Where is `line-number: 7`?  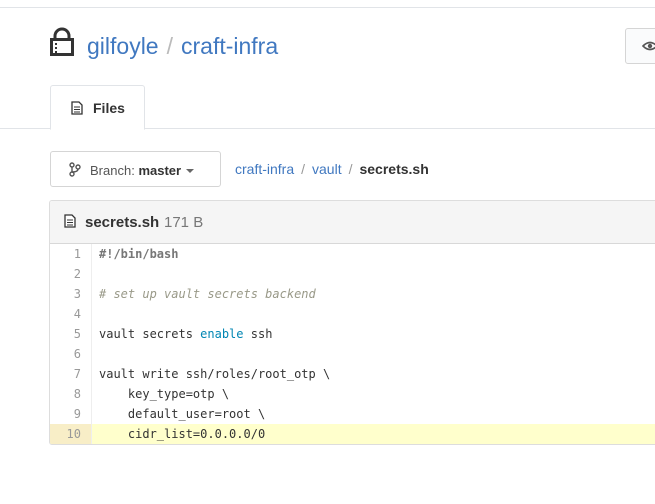 line-number: 7 is located at coordinates (71, 374).